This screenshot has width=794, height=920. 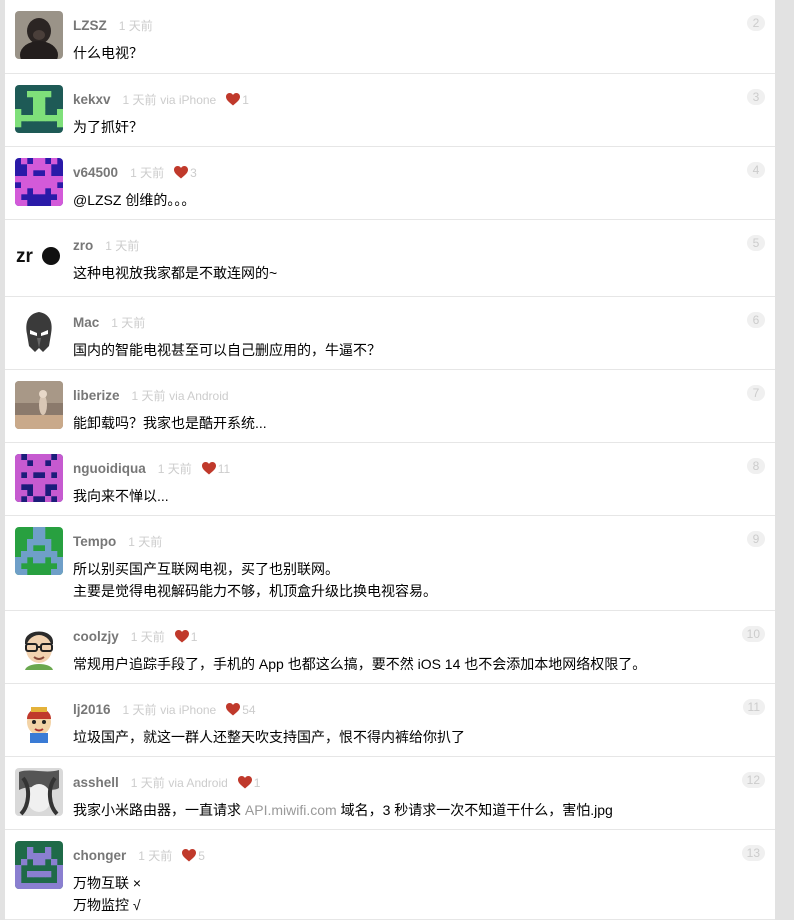 I want to click on reply-item: LZSZ 1 天前 2 什么电视？, so click(x=390, y=37).